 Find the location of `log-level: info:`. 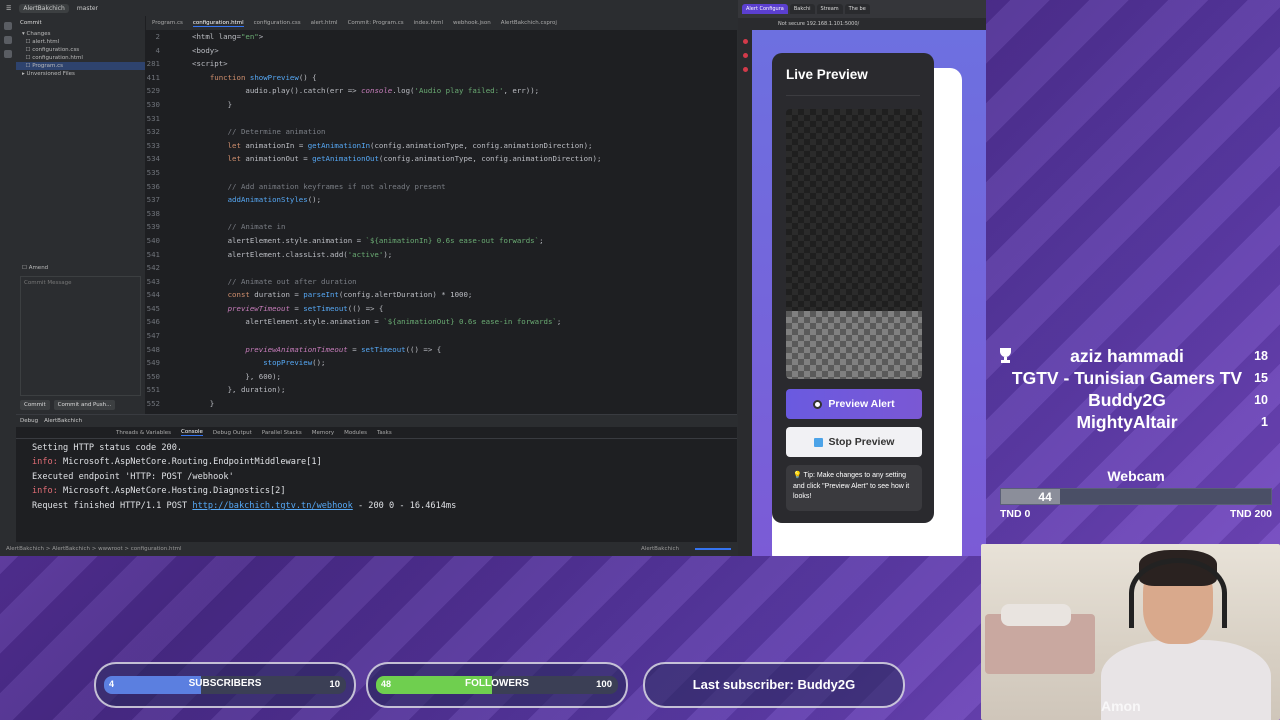

log-level: info: is located at coordinates (45, 462).